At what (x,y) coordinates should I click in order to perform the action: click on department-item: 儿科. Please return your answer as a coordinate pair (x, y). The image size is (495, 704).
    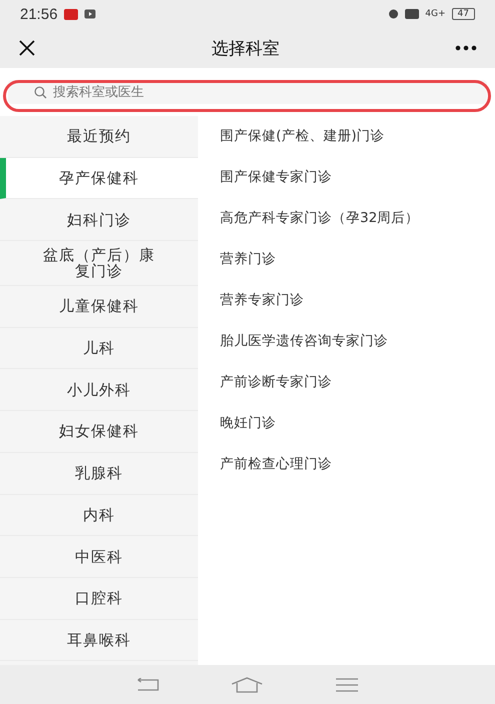
    Looking at the image, I should click on (99, 349).